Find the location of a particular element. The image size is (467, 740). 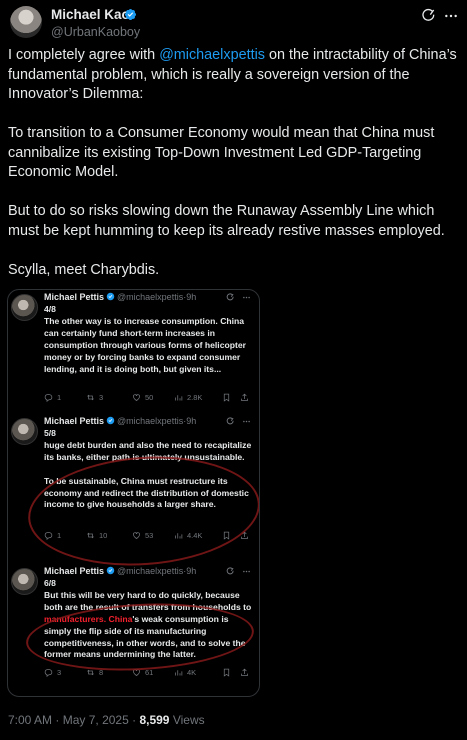

post-date: May 7, 2025 is located at coordinates (96, 720).